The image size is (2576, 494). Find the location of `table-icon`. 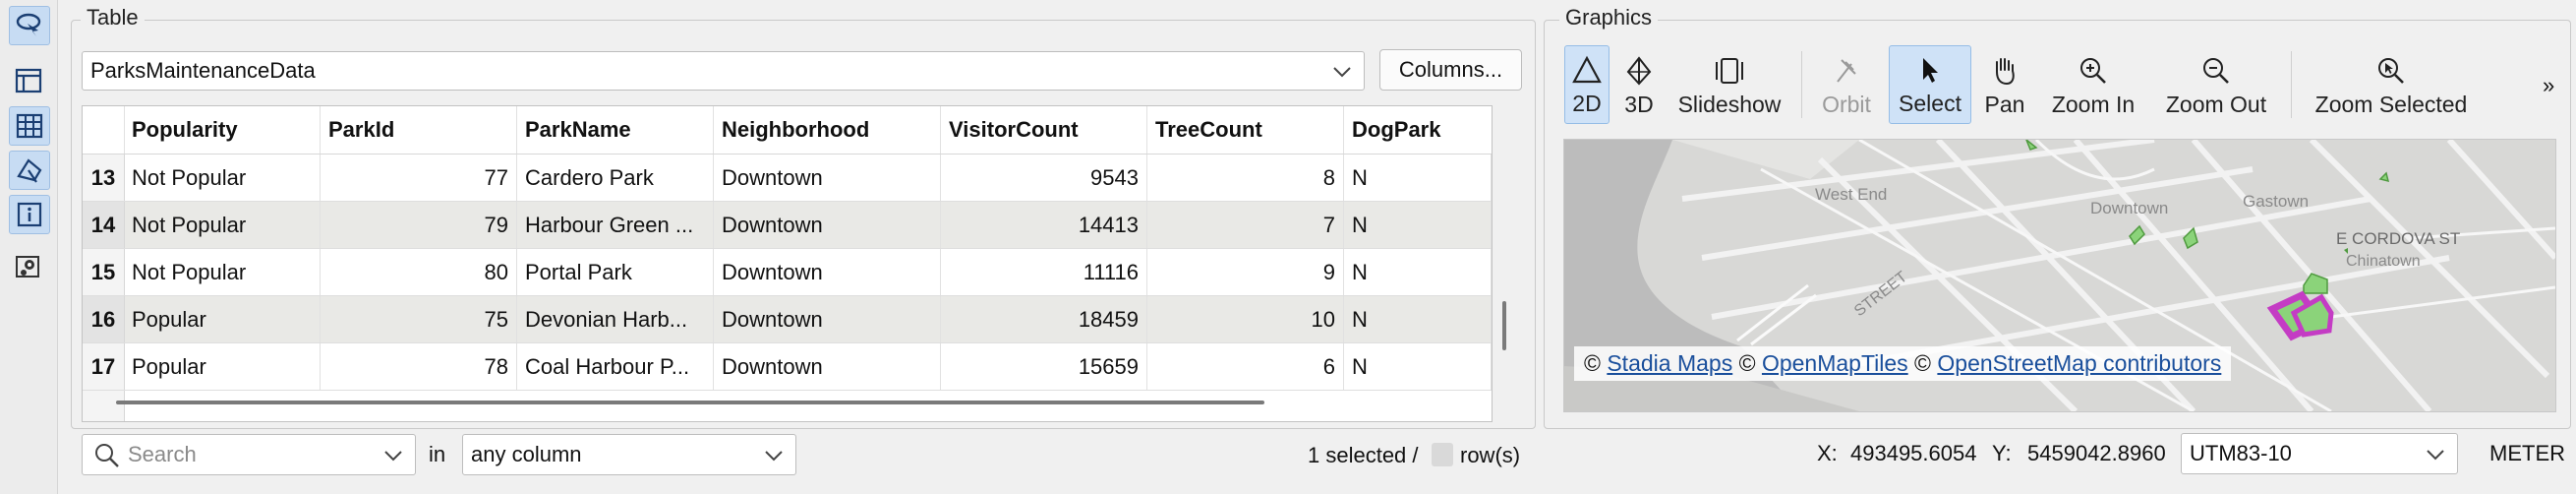

table-icon is located at coordinates (29, 126).